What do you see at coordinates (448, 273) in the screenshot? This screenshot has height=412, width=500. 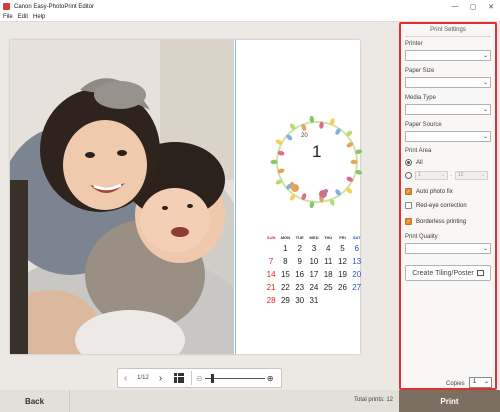 I see `create-tiling-poster-button: Create Tiling/Poster` at bounding box center [448, 273].